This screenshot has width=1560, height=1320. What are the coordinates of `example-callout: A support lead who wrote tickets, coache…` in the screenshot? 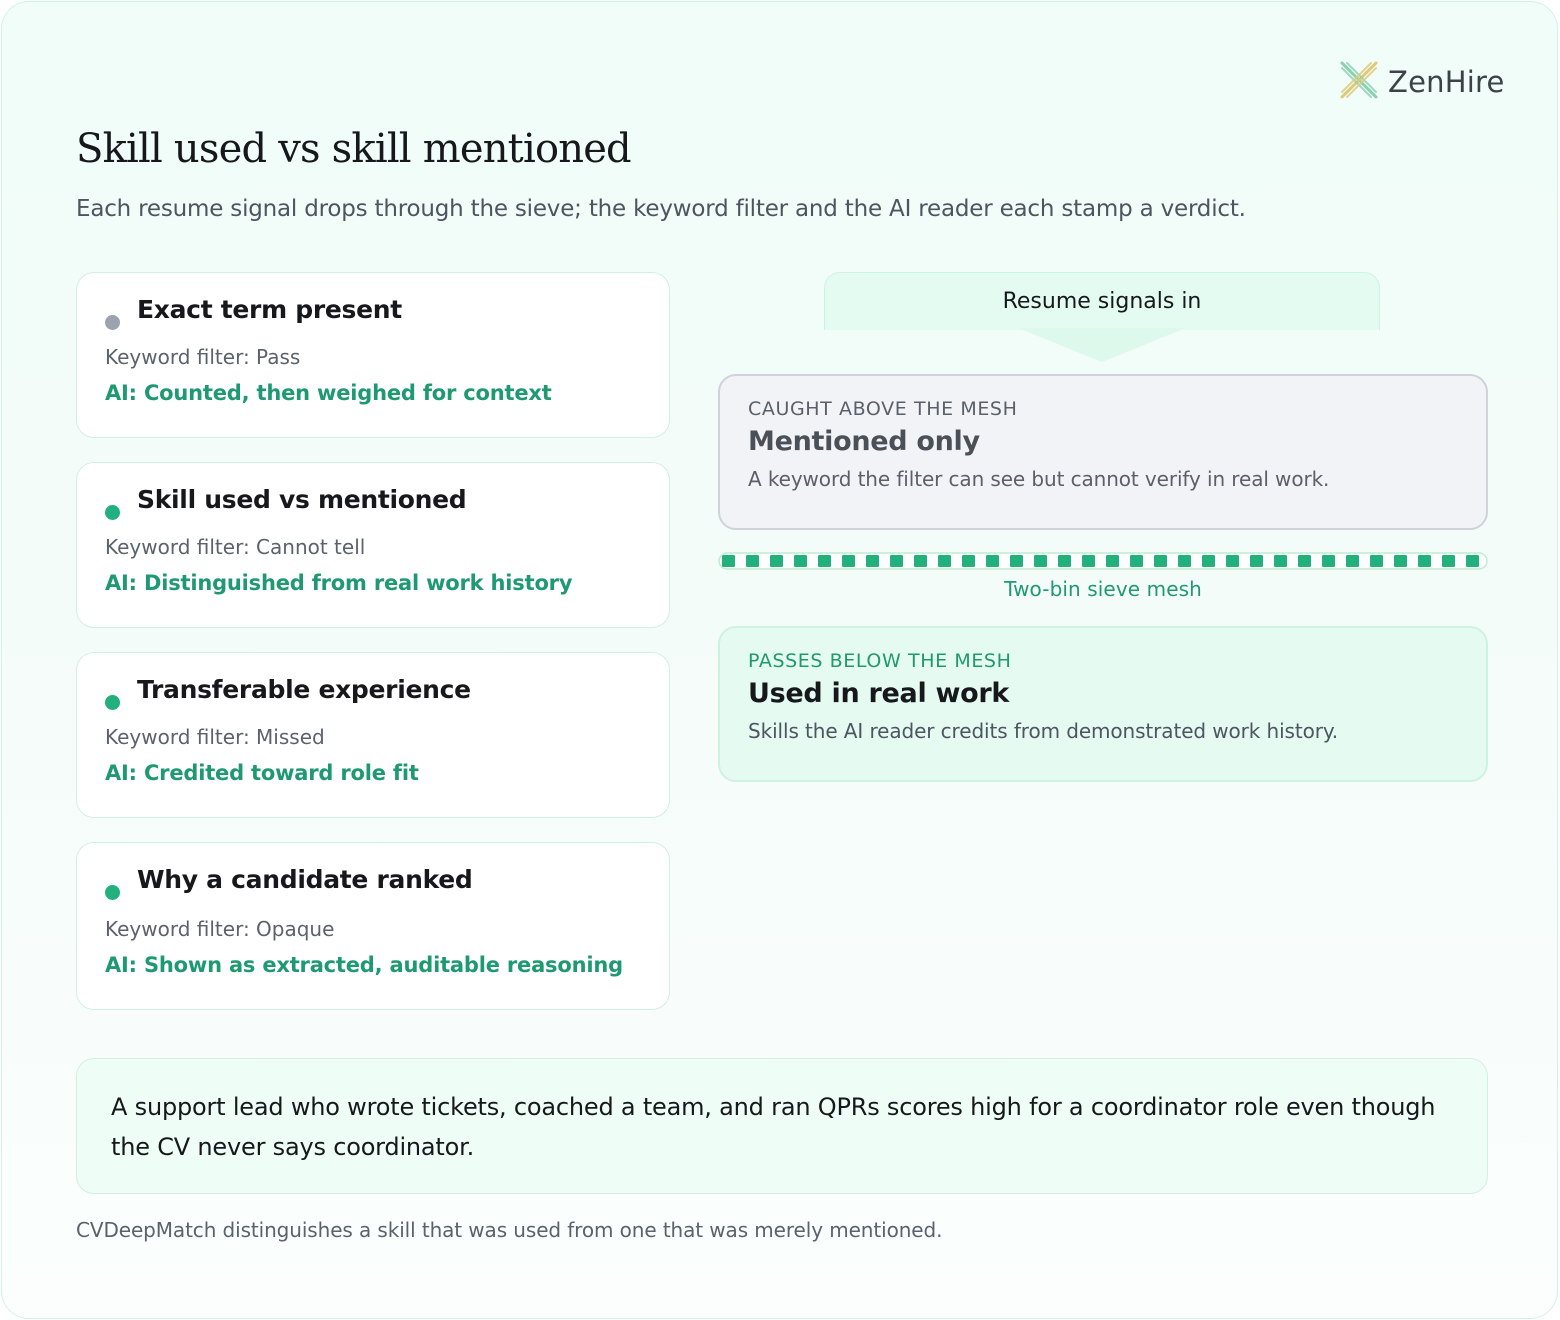 It's located at (782, 1126).